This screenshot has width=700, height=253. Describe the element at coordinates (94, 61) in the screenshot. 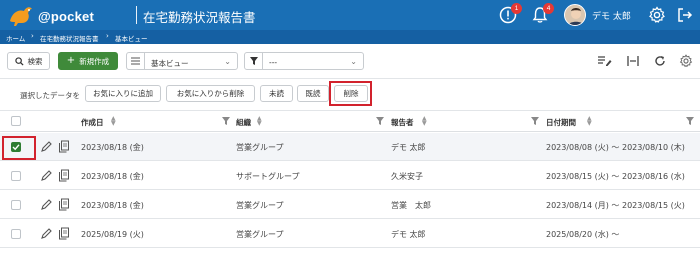

I see `create-button-label: 新規作成` at that location.